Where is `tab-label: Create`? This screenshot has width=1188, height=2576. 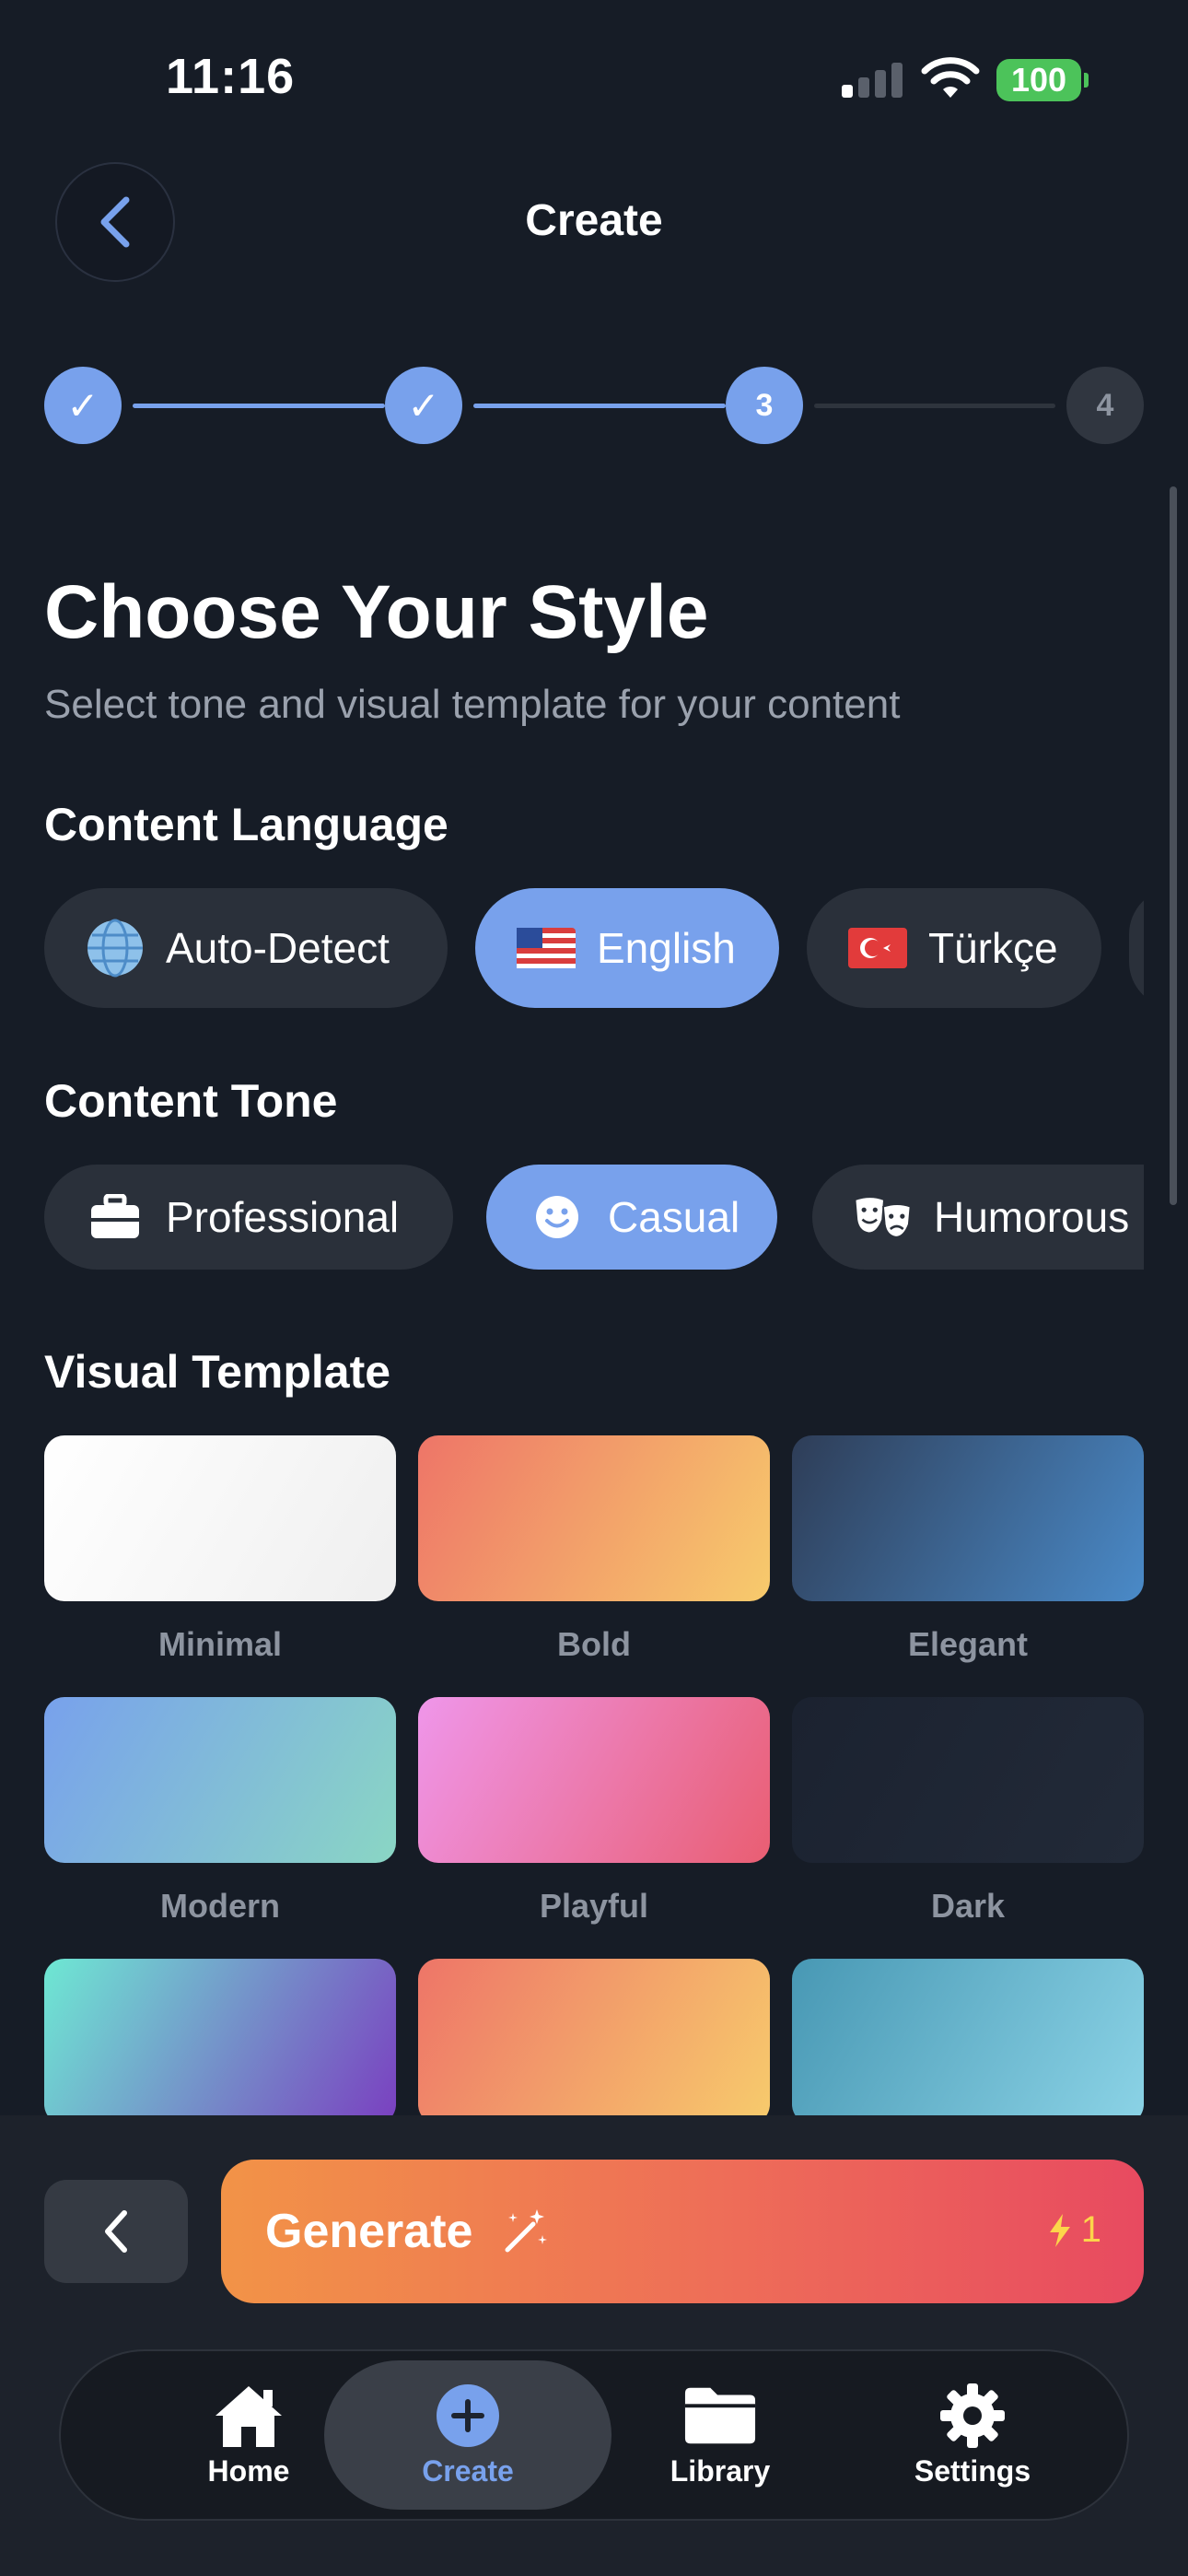
tab-label: Create is located at coordinates (468, 2470).